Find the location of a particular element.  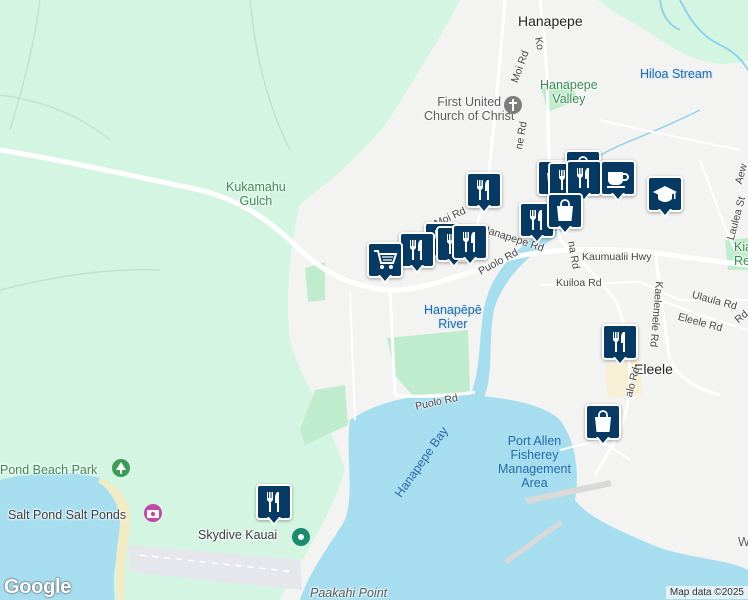

label-hiloa-stream: Hiloa Stream is located at coordinates (676, 74).